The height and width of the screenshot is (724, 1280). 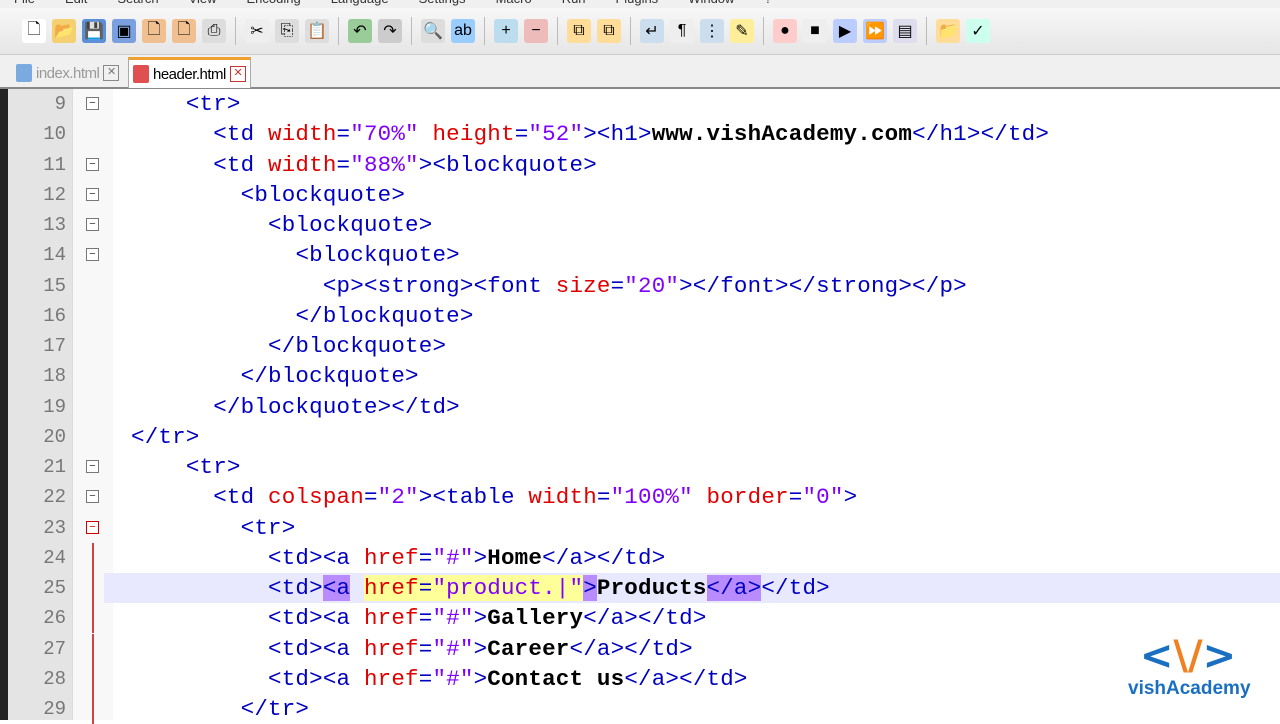 I want to click on play-macro-icon: ▶, so click(x=845, y=31).